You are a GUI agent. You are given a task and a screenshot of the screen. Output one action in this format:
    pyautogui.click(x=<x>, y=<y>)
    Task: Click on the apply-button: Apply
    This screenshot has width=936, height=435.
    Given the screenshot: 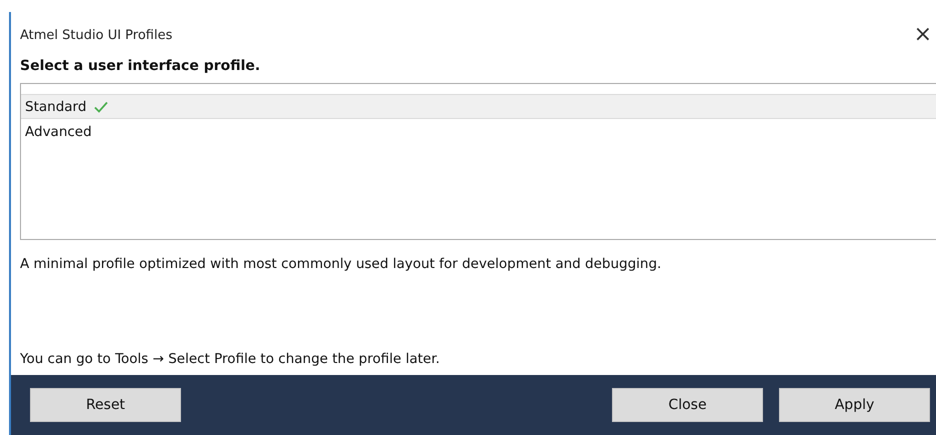 What is the action you would take?
    pyautogui.click(x=854, y=405)
    